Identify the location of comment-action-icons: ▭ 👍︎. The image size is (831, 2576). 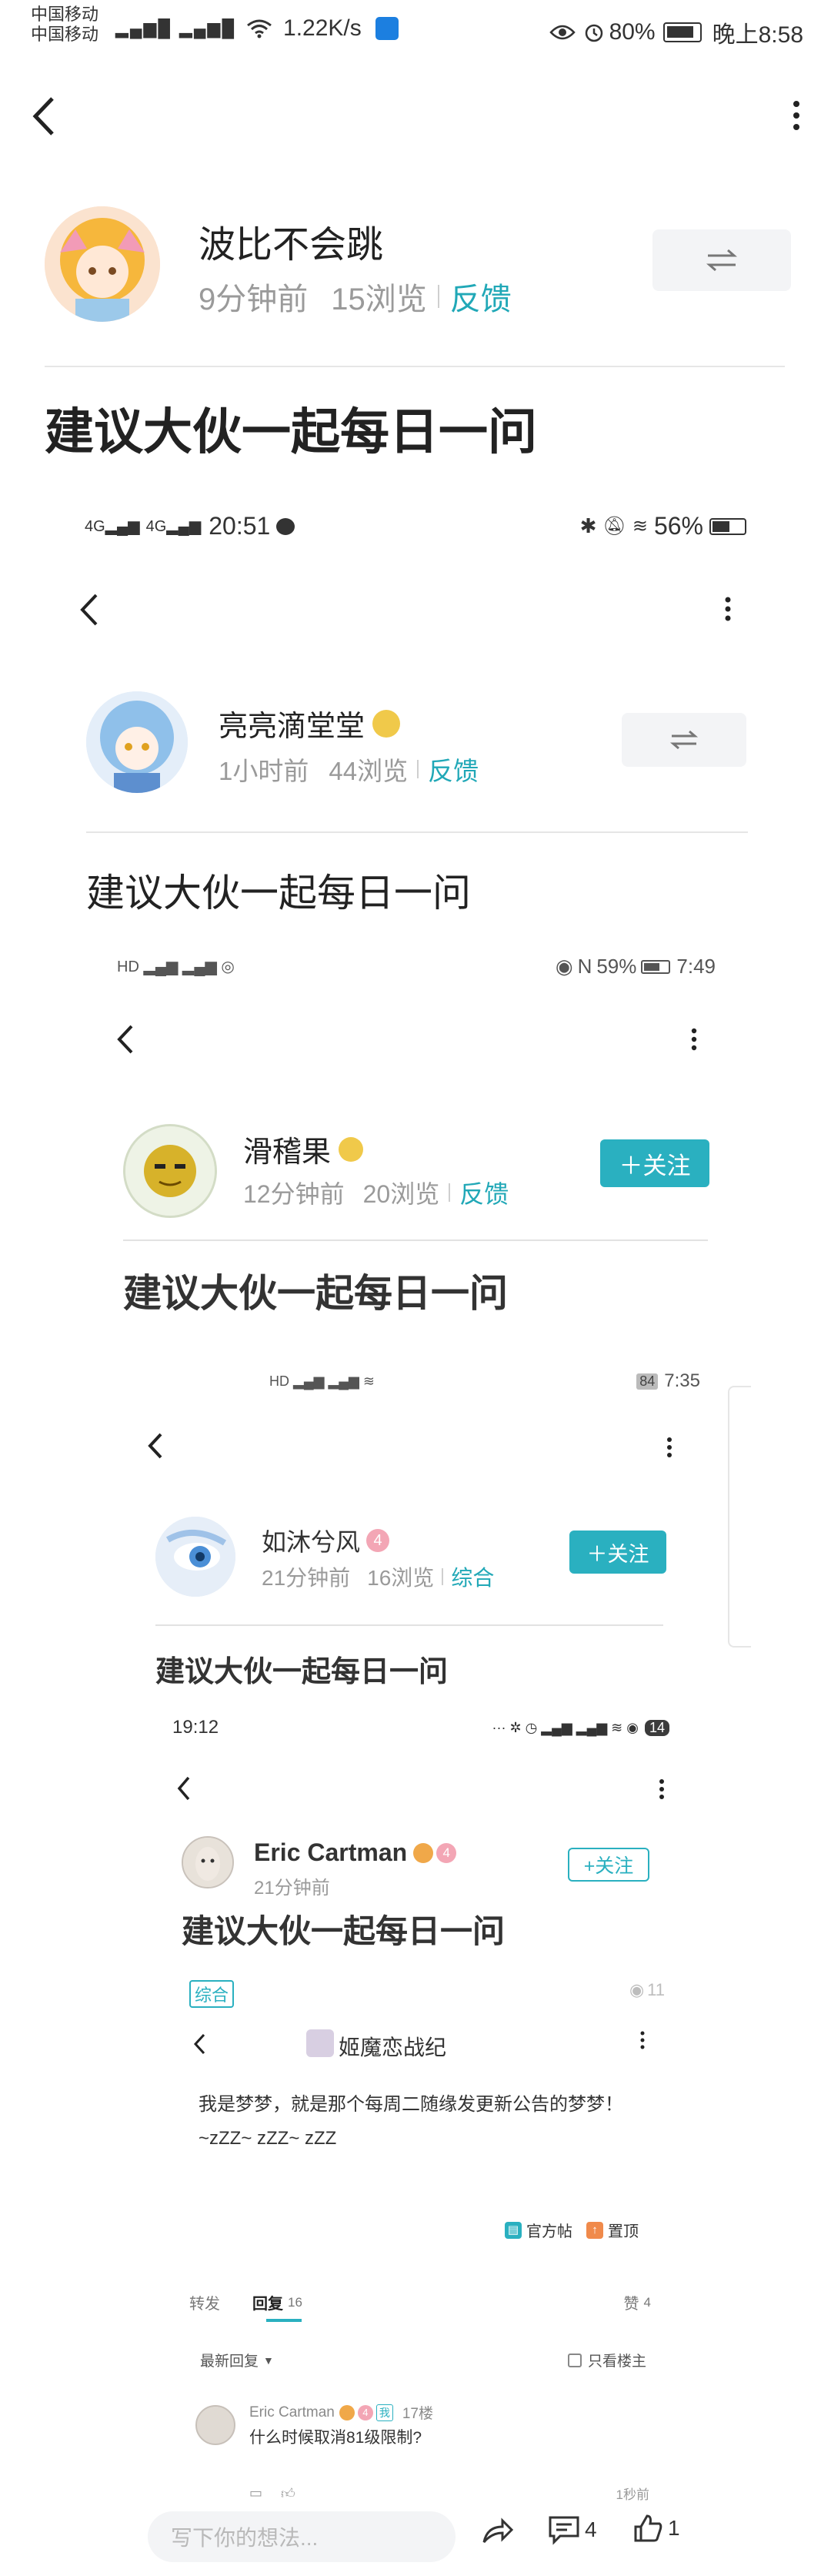
(272, 2494).